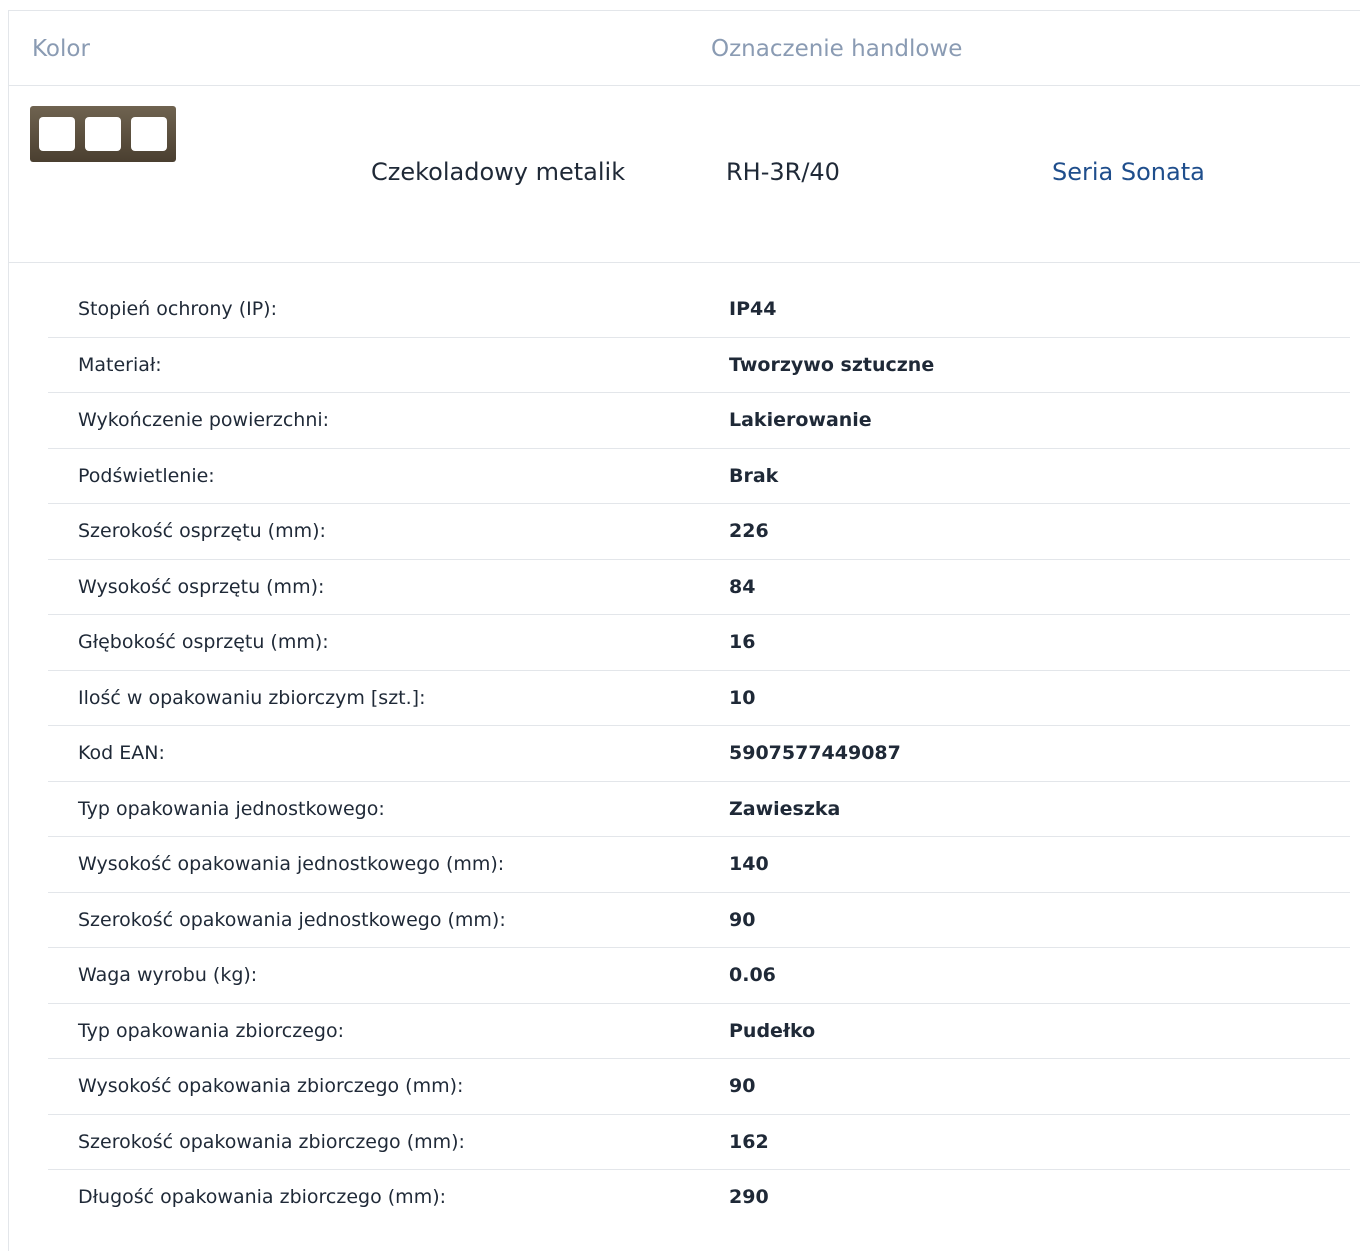 Image resolution: width=1360 pixels, height=1251 pixels. I want to click on spec-label: Długość opakowania zbiorczego (mm):, so click(262, 1197).